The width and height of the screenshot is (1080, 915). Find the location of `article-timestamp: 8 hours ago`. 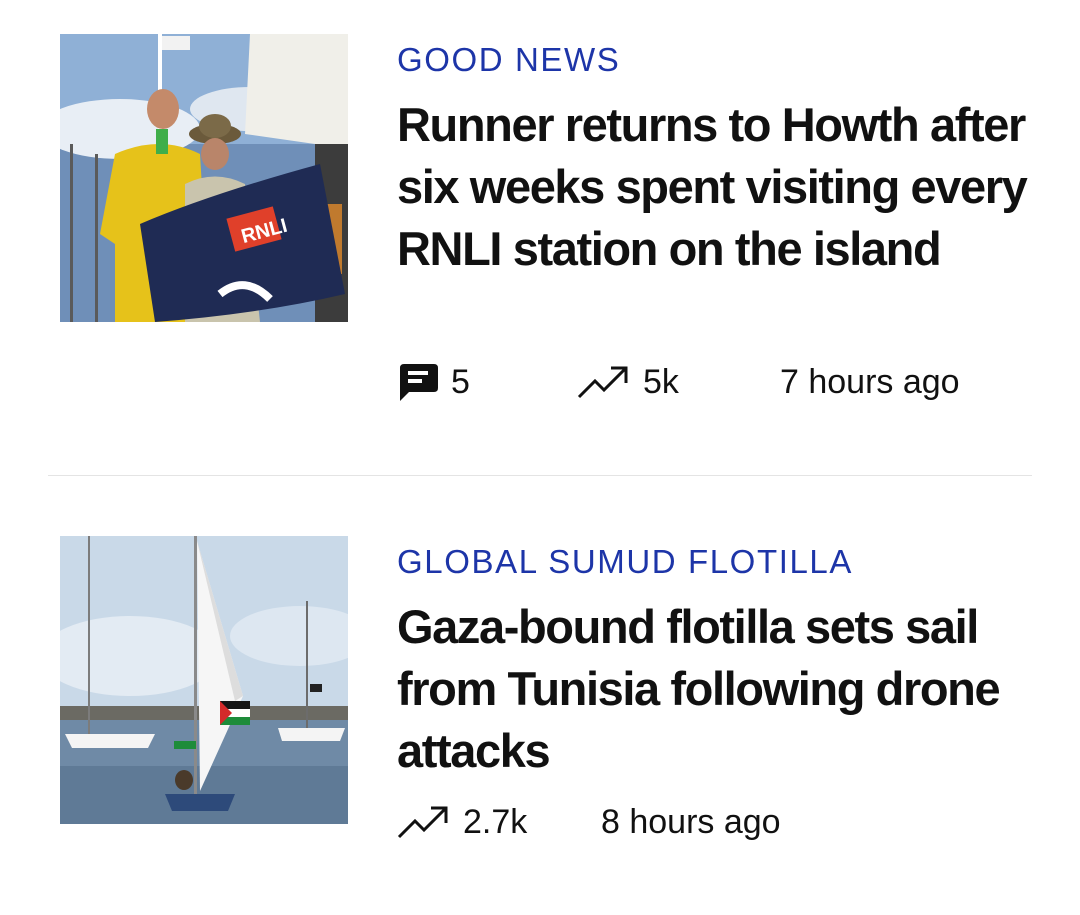

article-timestamp: 8 hours ago is located at coordinates (691, 821).